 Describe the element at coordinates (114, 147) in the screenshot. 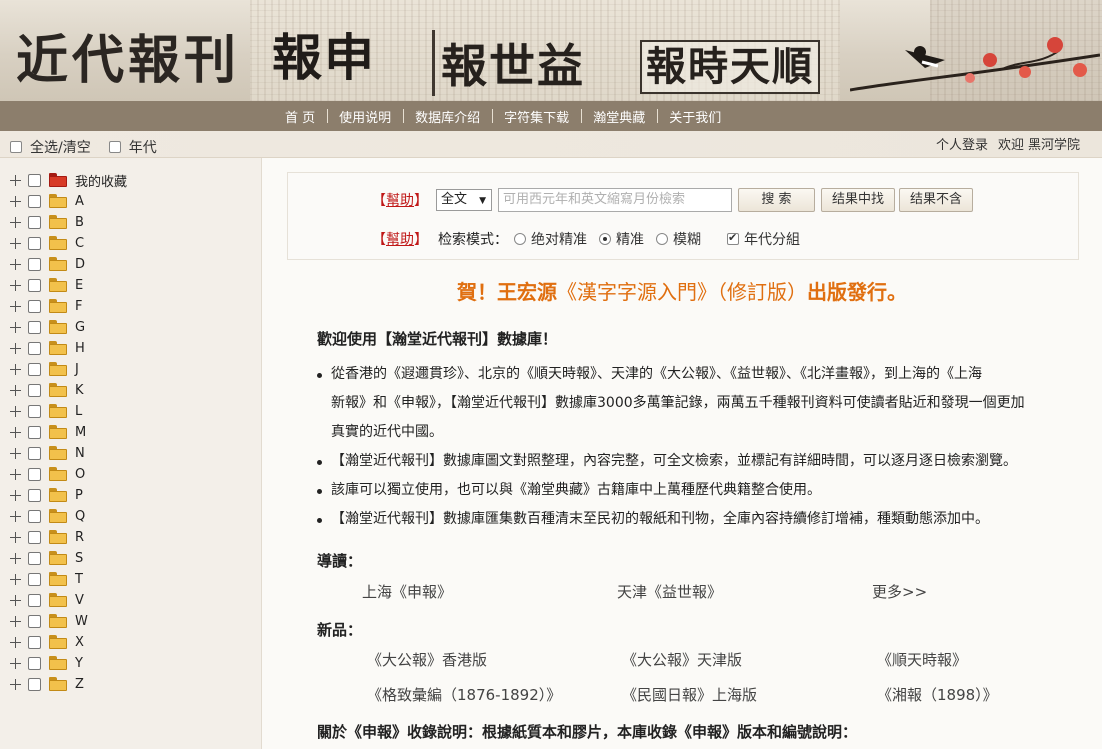

I see `year-checkbox` at that location.